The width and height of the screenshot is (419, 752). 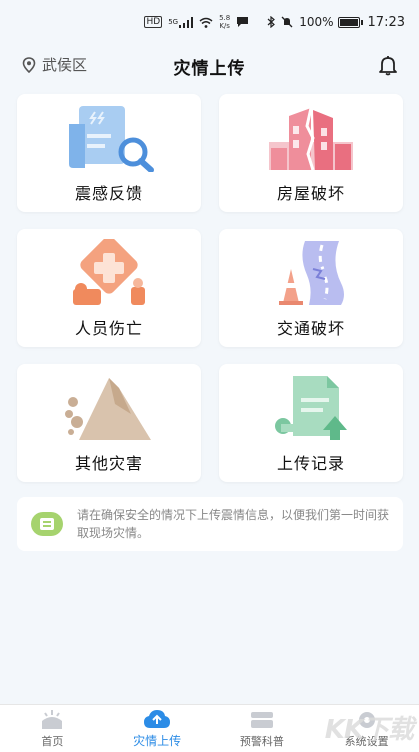 I want to click on card-casualty: 人员伤亡, so click(x=109, y=288).